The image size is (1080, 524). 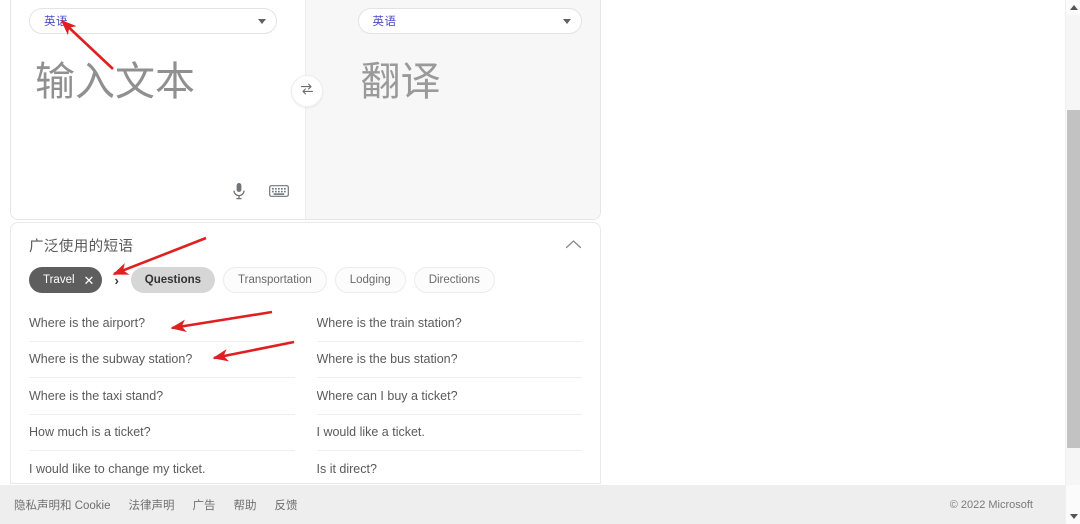 What do you see at coordinates (384, 22) in the screenshot?
I see `target-language-label: 英语` at bounding box center [384, 22].